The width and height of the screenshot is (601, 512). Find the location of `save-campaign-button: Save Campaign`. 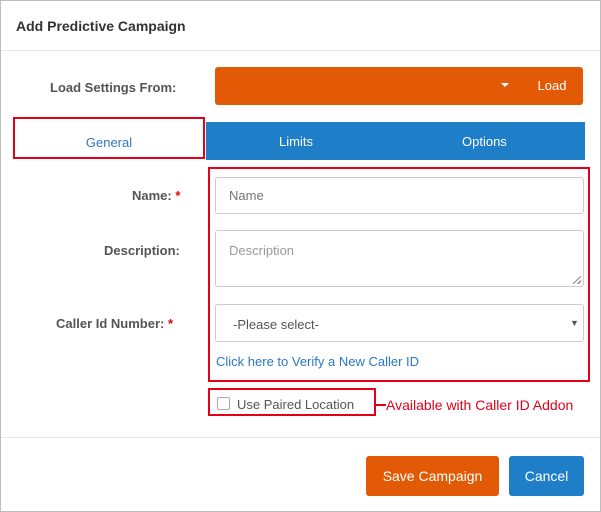

save-campaign-button: Save Campaign is located at coordinates (432, 476).